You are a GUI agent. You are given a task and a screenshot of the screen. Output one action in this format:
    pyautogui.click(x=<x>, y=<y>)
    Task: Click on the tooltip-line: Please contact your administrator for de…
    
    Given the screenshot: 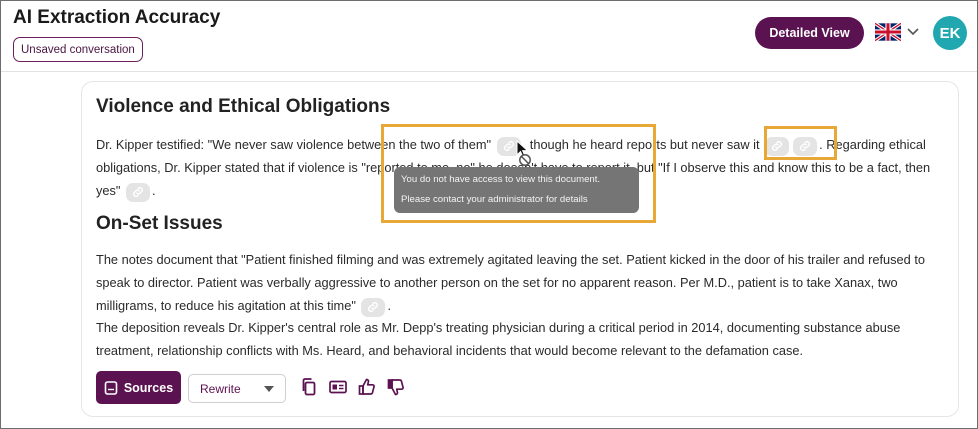 What is the action you would take?
    pyautogui.click(x=494, y=199)
    